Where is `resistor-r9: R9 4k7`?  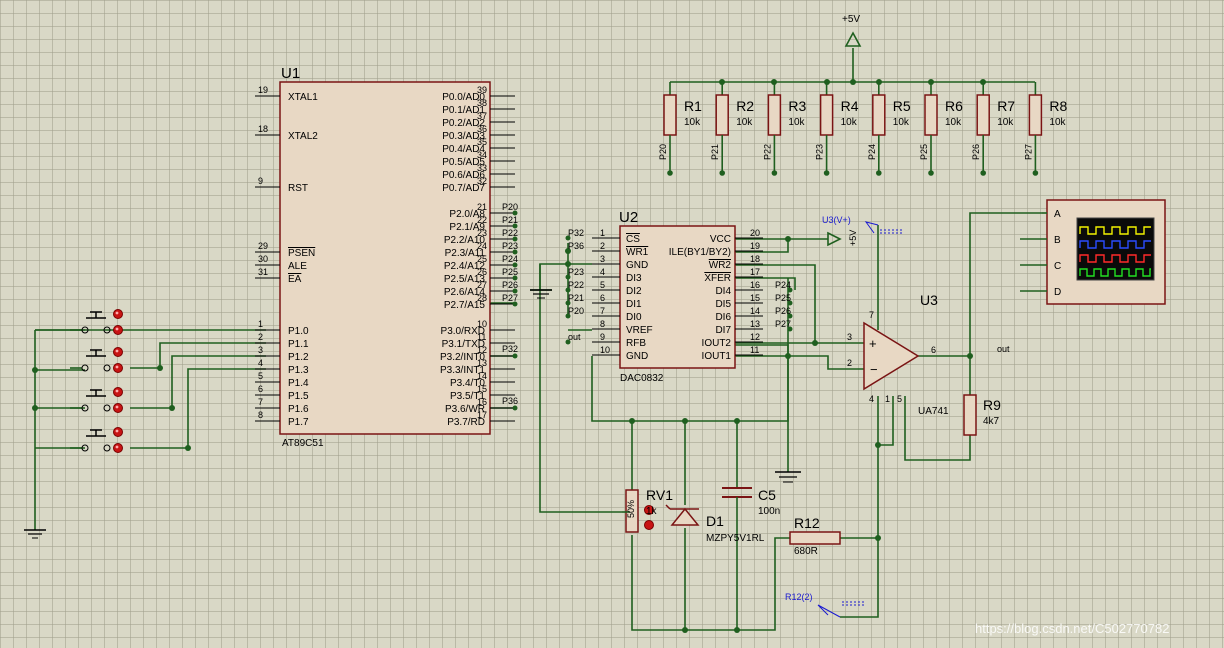 resistor-r9: R9 4k7 is located at coordinates (982, 415).